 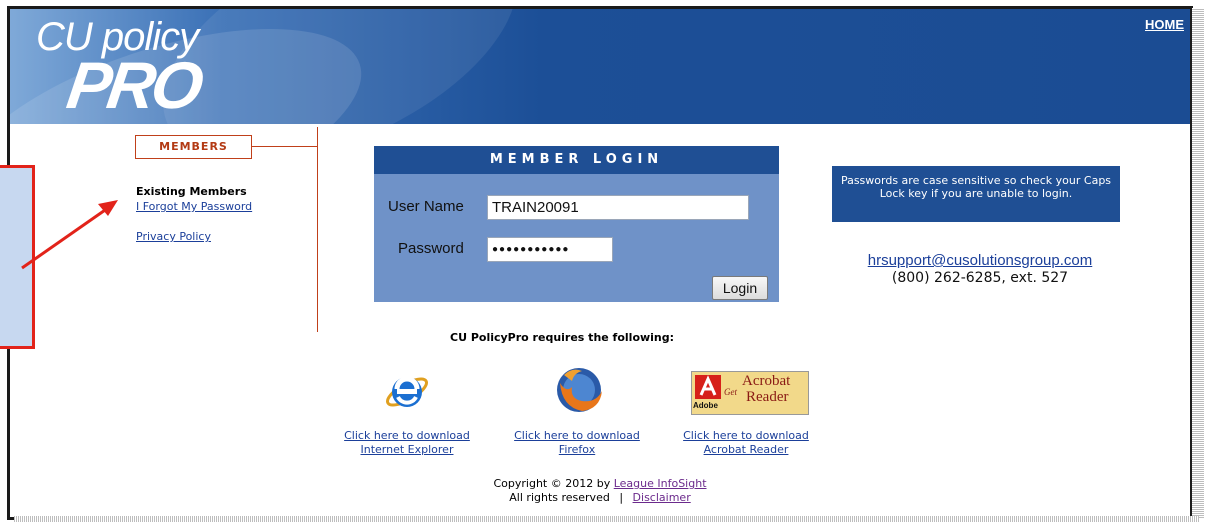 What do you see at coordinates (552, 483) in the screenshot?
I see `copyright-text: Copyright © 2012 by` at bounding box center [552, 483].